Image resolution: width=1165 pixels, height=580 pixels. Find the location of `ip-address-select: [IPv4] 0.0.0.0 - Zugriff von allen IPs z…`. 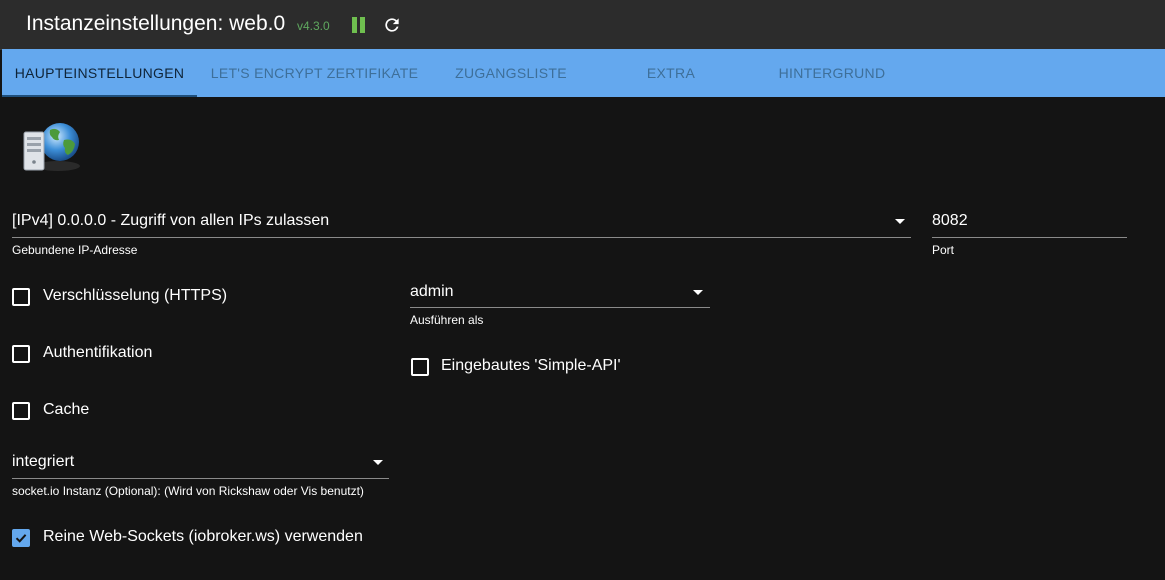

ip-address-select: [IPv4] 0.0.0.0 - Zugriff von allen IPs z… is located at coordinates (170, 221).